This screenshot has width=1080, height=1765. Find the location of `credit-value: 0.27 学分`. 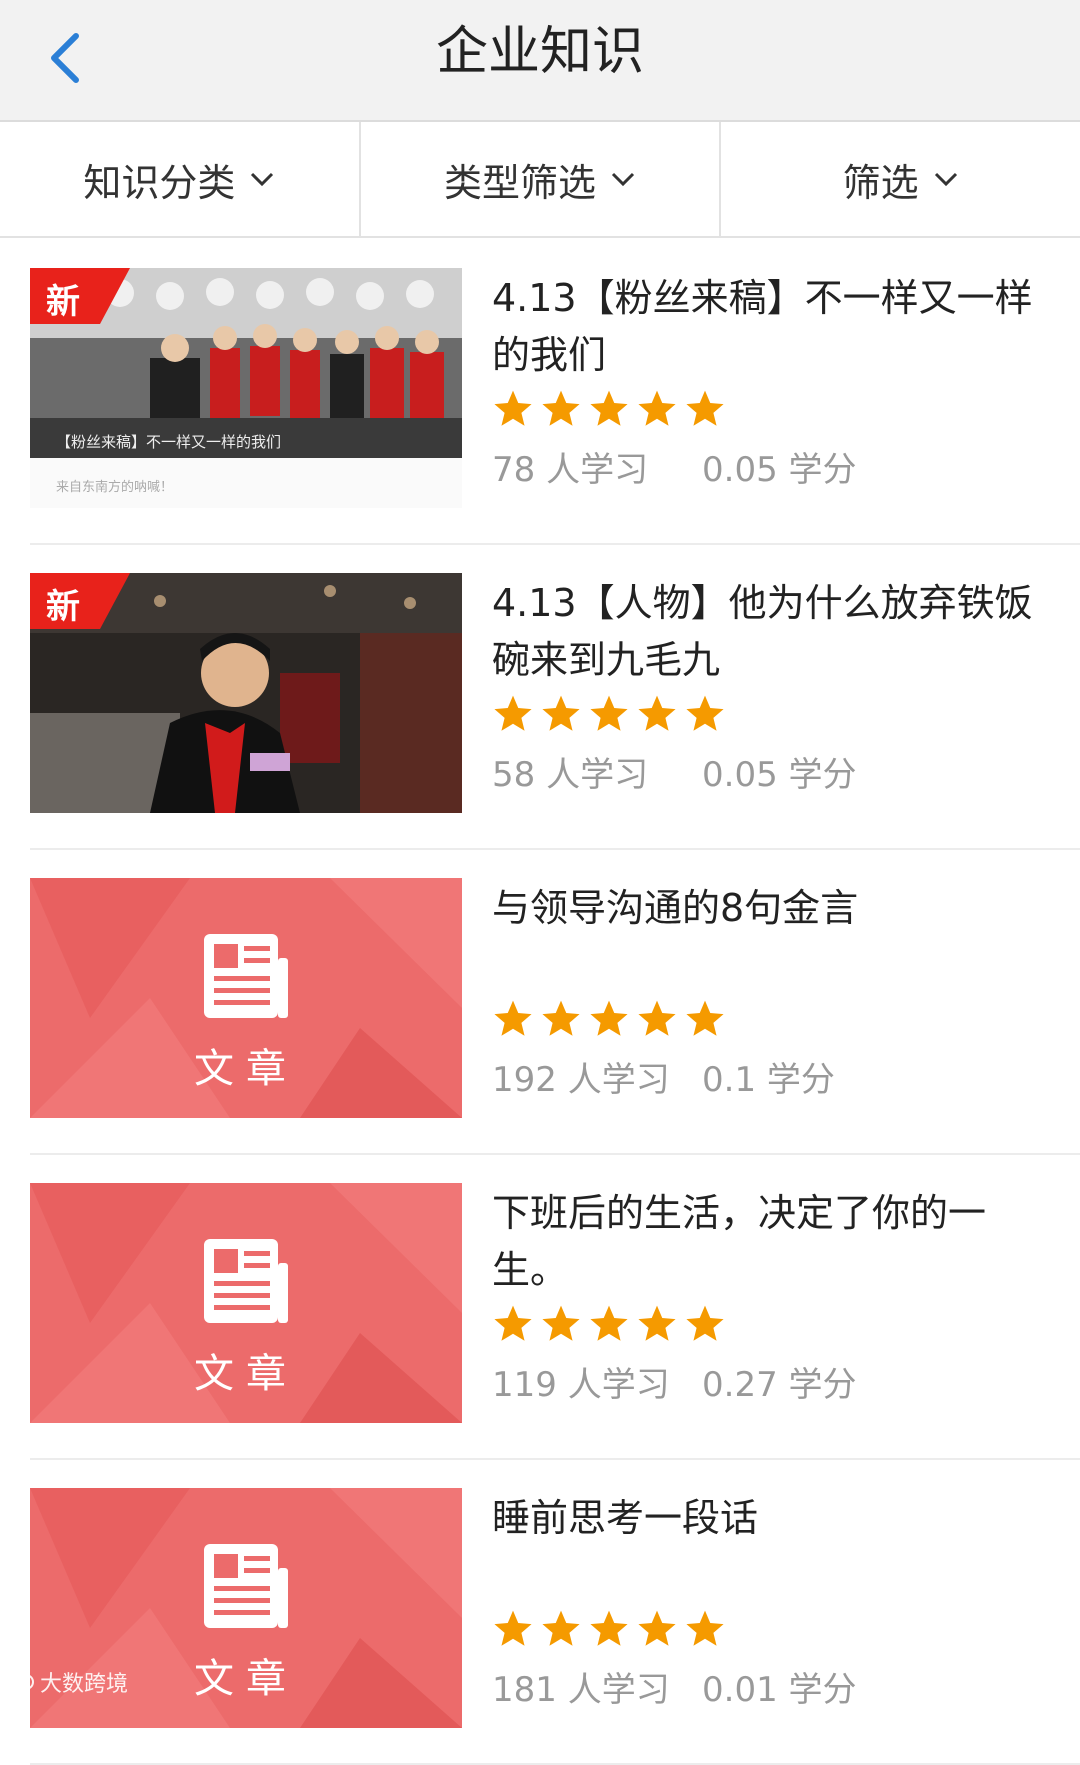

credit-value: 0.27 学分 is located at coordinates (779, 1385).